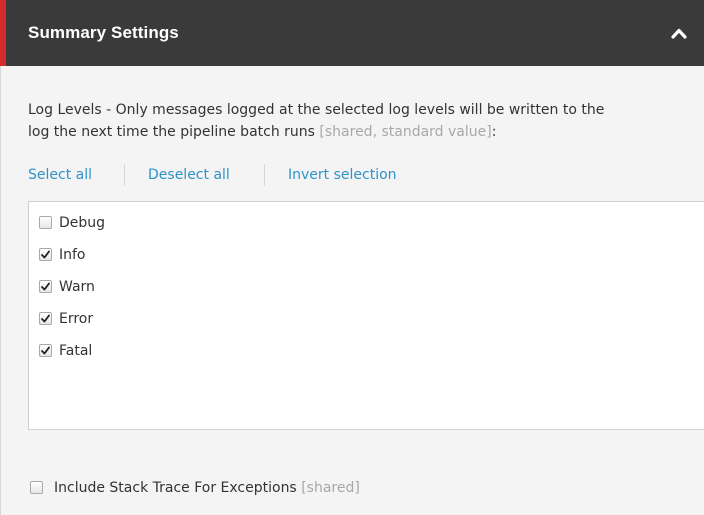 Image resolution: width=704 pixels, height=515 pixels. Describe the element at coordinates (189, 175) in the screenshot. I see `deselect-all-link: Deselect all` at that location.